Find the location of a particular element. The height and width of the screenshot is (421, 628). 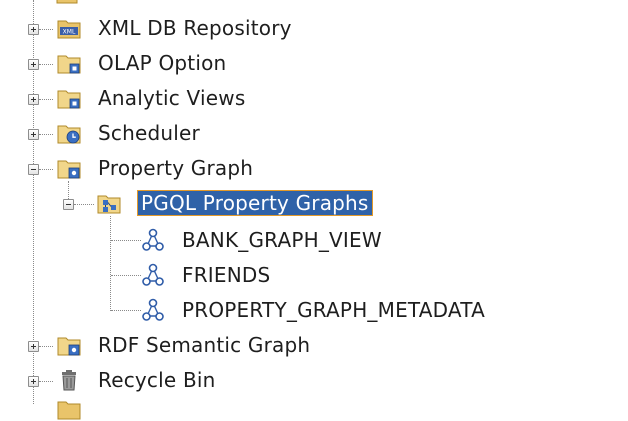

collapse-pgql-property-graphs is located at coordinates (68, 204).